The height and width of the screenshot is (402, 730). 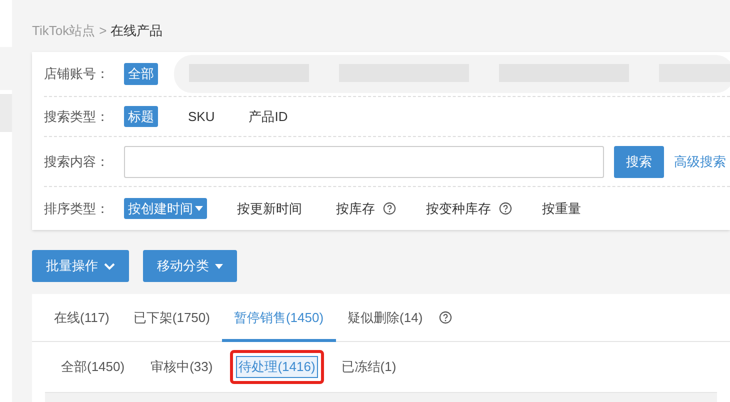 I want to click on advanced-search-link: 高级搜索, so click(x=700, y=162).